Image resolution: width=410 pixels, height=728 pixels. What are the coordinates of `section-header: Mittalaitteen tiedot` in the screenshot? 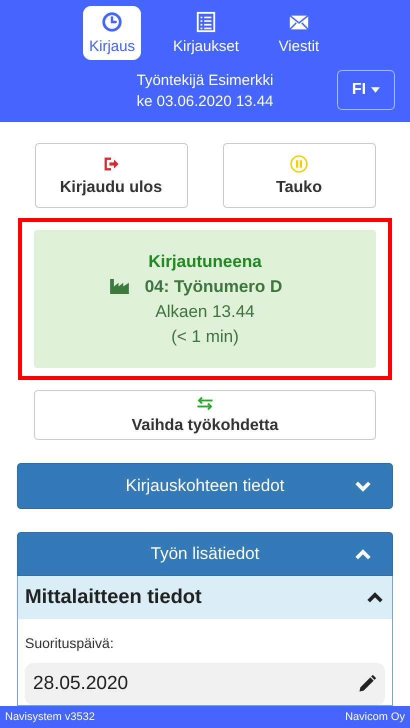 It's located at (205, 597).